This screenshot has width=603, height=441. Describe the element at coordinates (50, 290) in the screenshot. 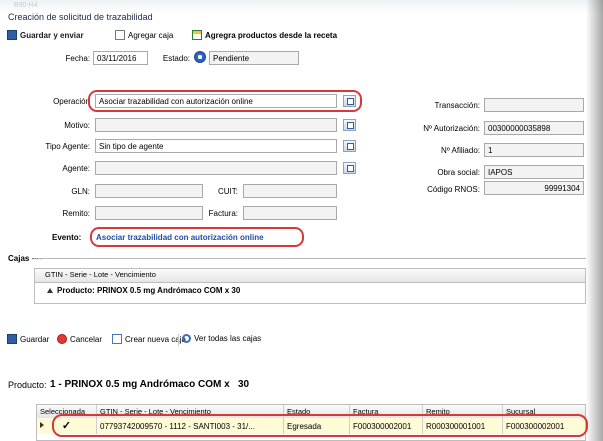

I see `expand-triangle-icon` at that location.